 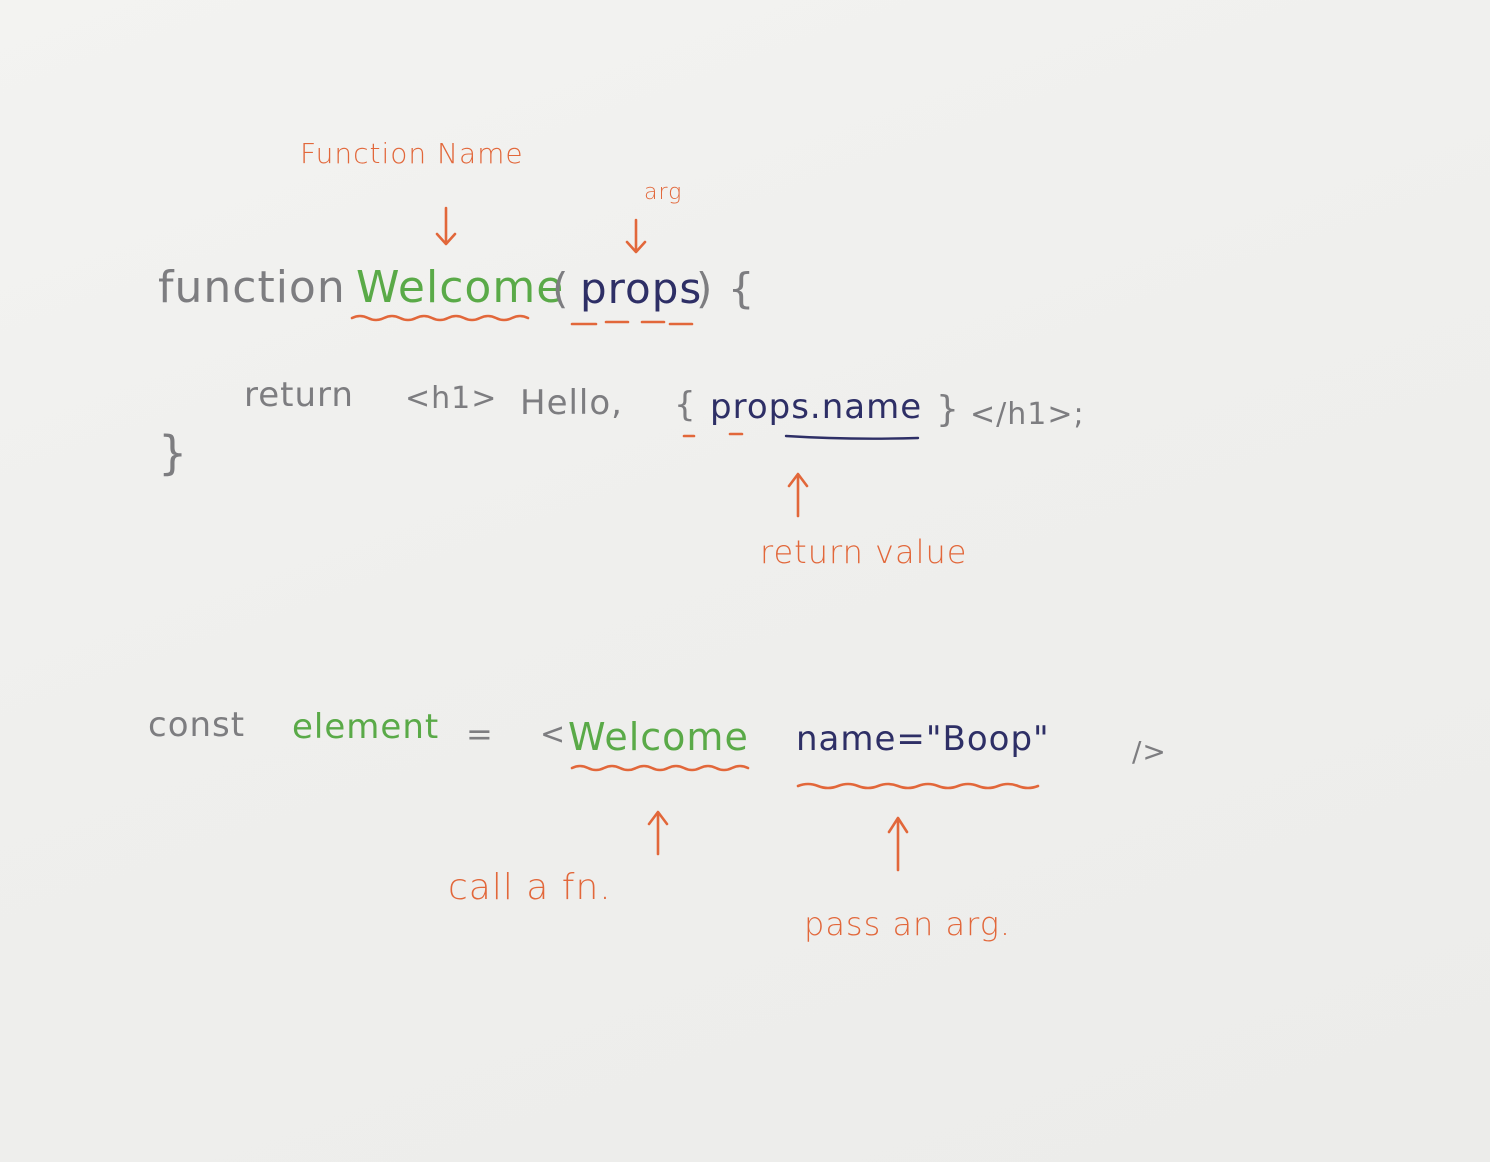 I want to click on annotation-call-fn: call a fn., so click(x=530, y=887).